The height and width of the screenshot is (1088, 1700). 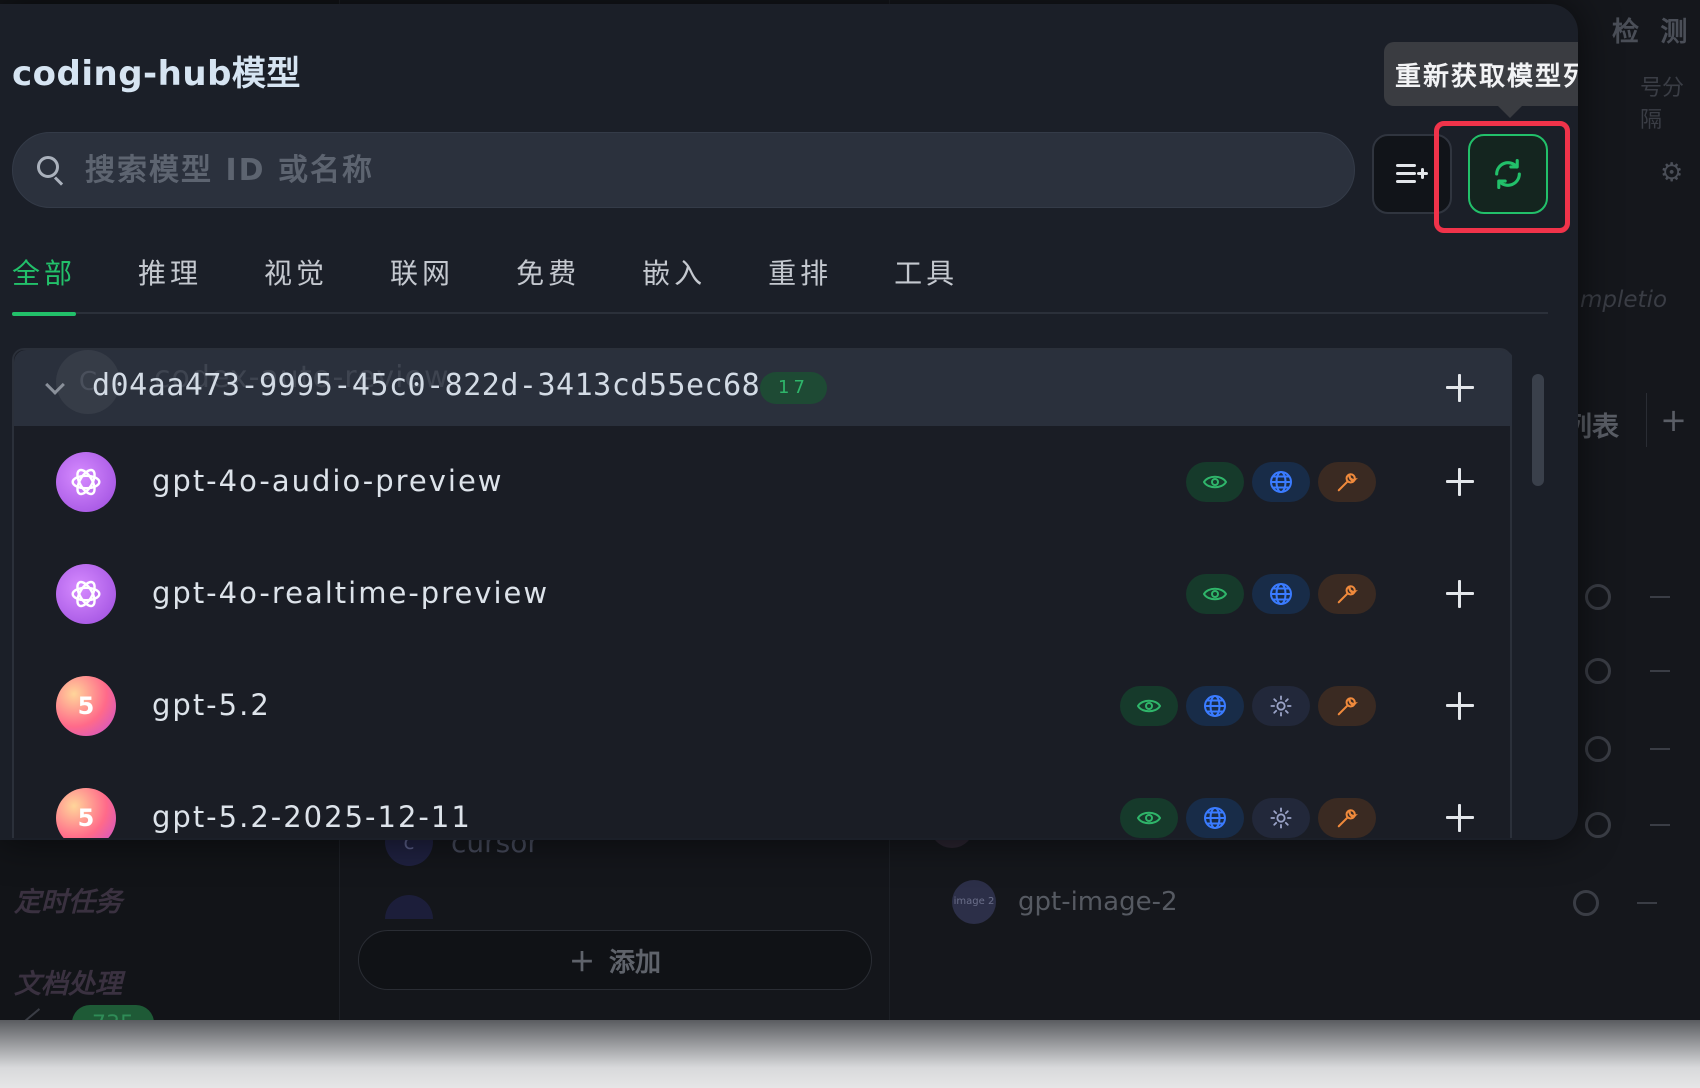 I want to click on endpoint-text: mpletio, so click(x=1624, y=300).